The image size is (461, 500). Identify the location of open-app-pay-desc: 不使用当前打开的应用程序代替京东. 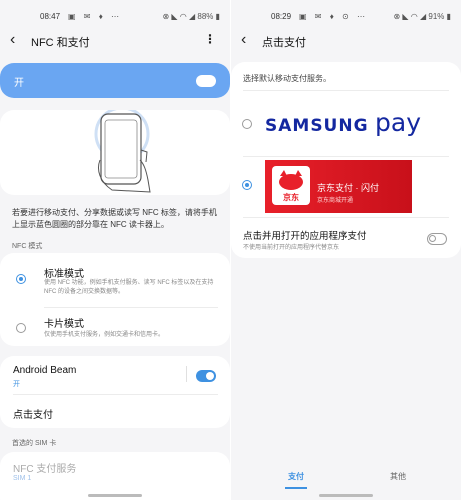
(291, 248).